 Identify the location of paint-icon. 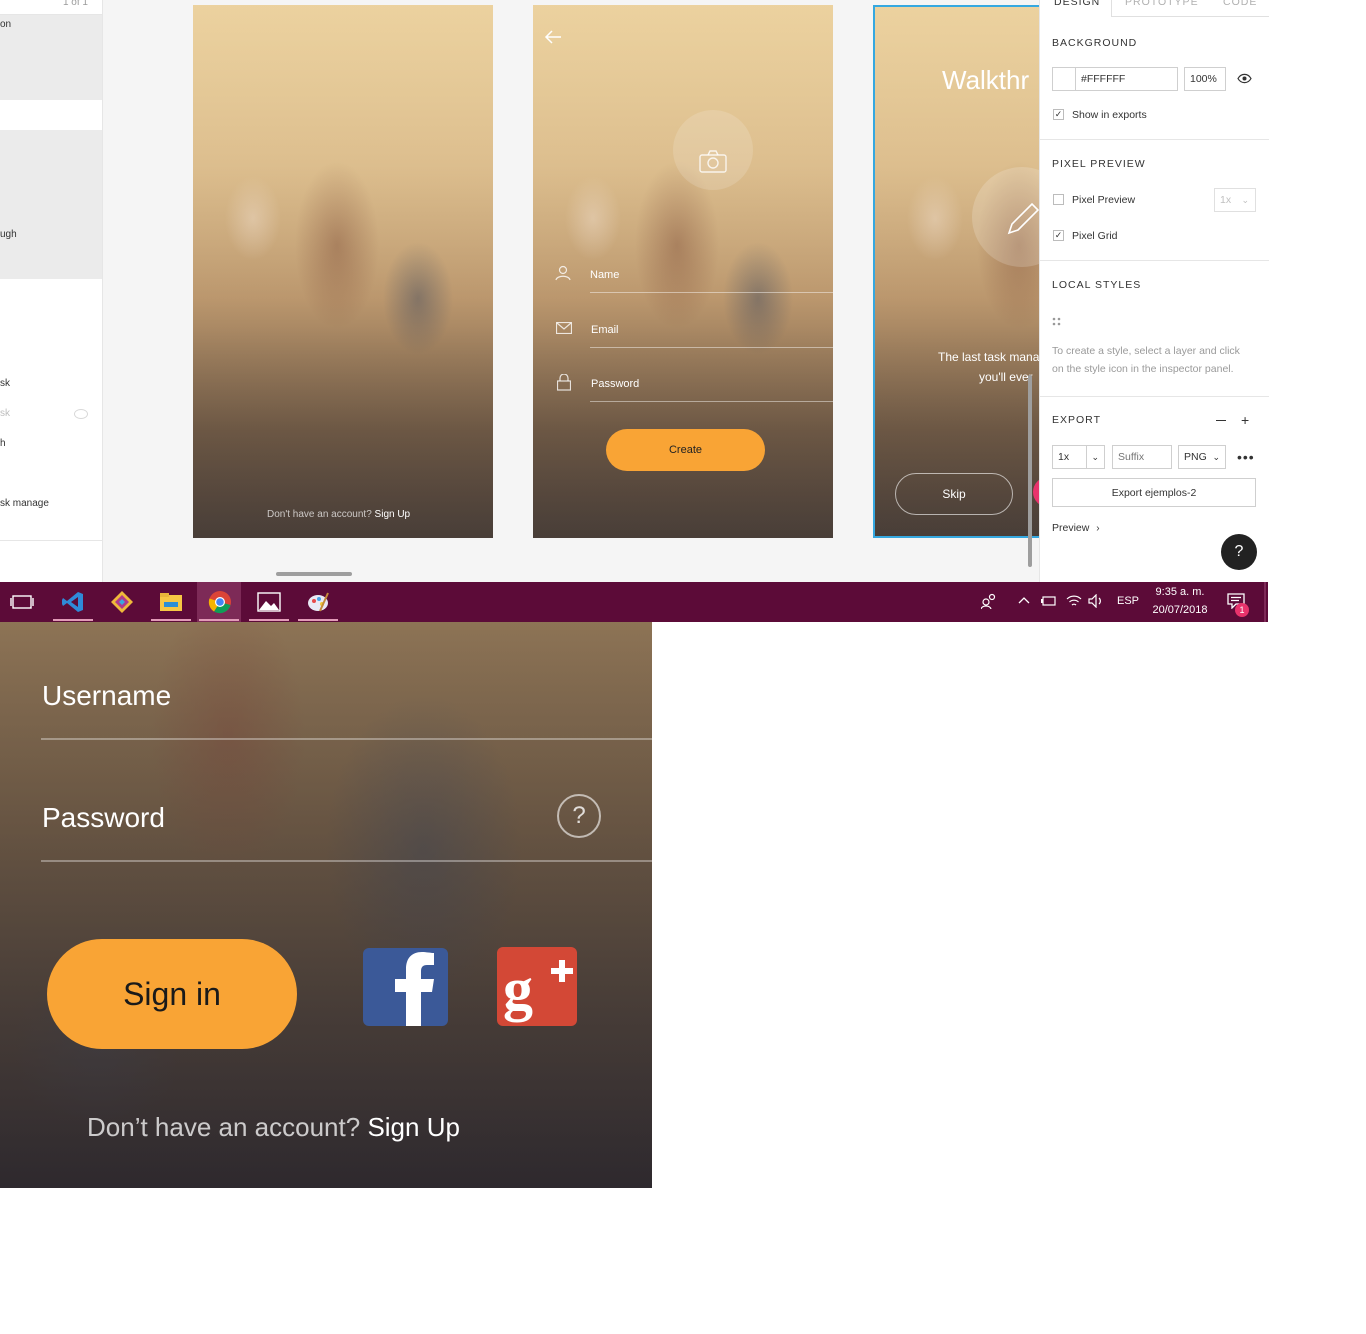
(318, 602).